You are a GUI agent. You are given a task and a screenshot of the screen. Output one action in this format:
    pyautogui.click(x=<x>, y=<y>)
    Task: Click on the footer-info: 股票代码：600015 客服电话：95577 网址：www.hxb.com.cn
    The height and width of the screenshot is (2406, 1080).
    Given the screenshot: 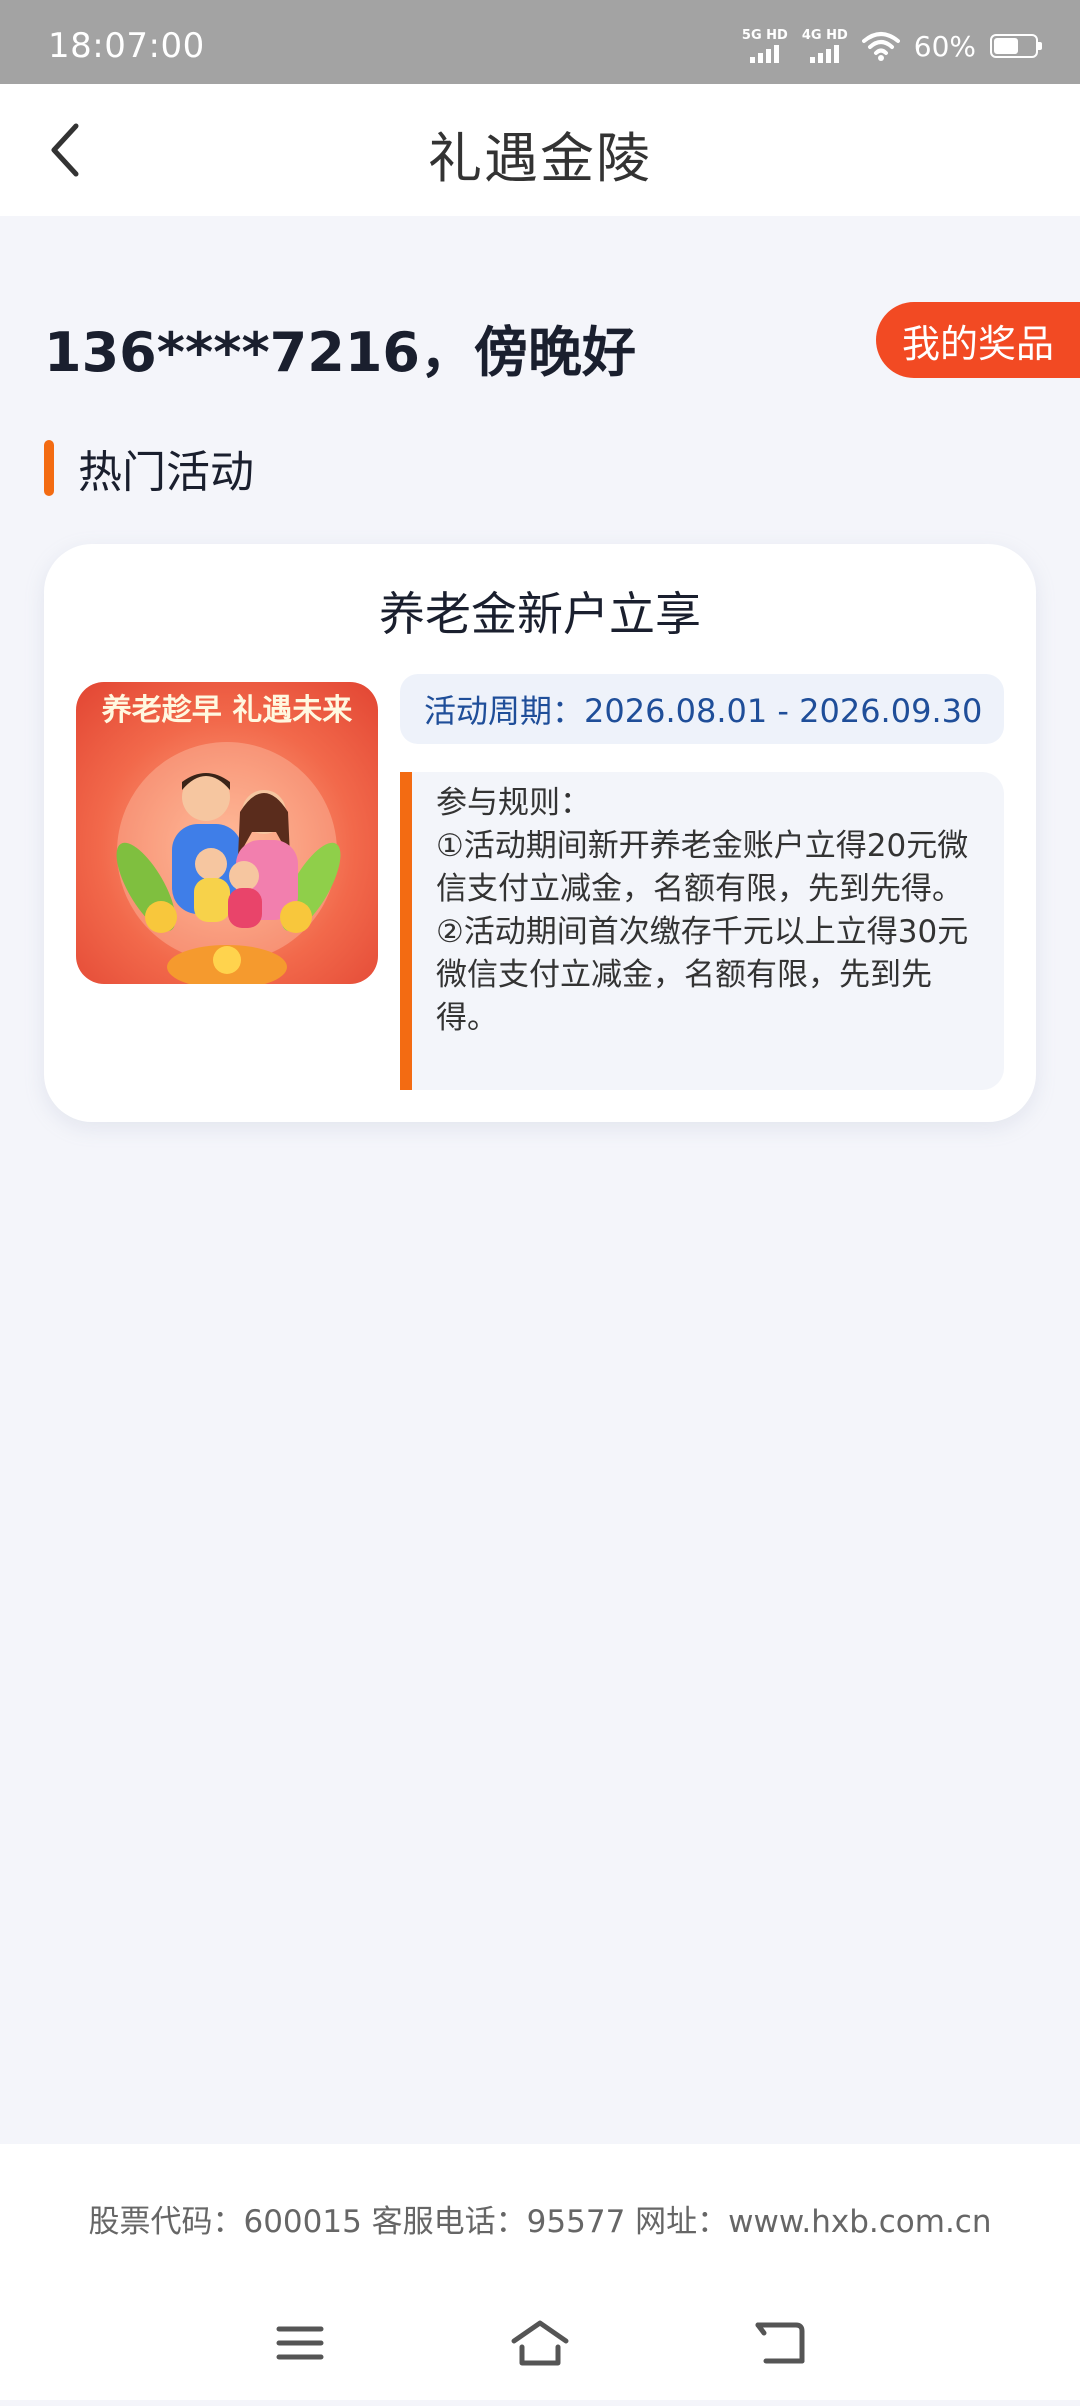 What is the action you would take?
    pyautogui.click(x=540, y=2222)
    